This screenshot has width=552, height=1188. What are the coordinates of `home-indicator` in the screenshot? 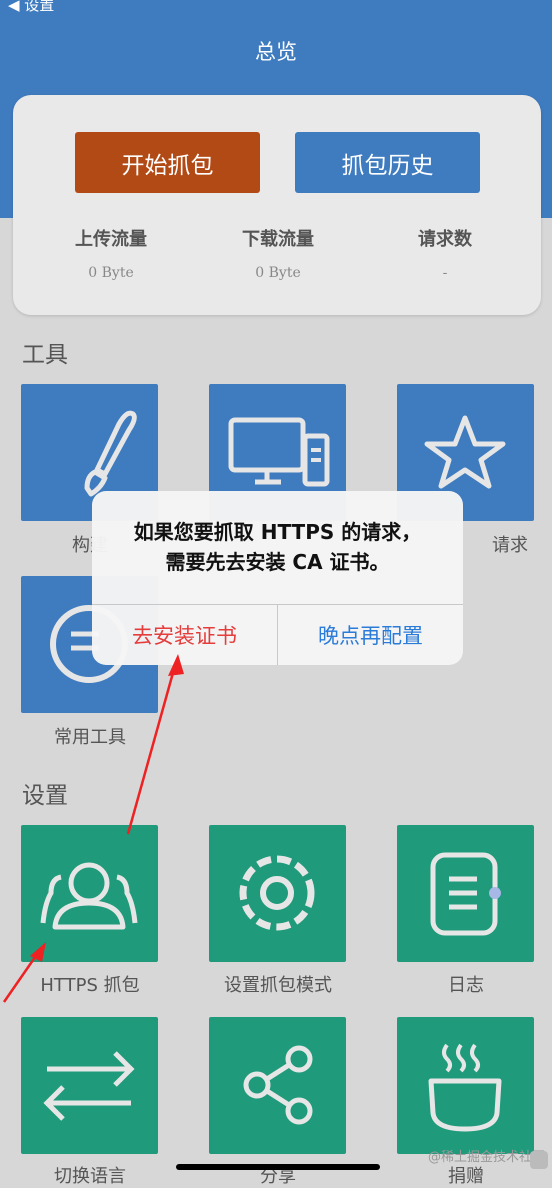 It's located at (278, 1167).